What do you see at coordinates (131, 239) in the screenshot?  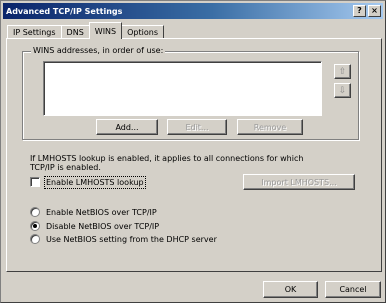 I see `dhcp-netbios-label: Use NetBIOS setting from the DHCP server` at bounding box center [131, 239].